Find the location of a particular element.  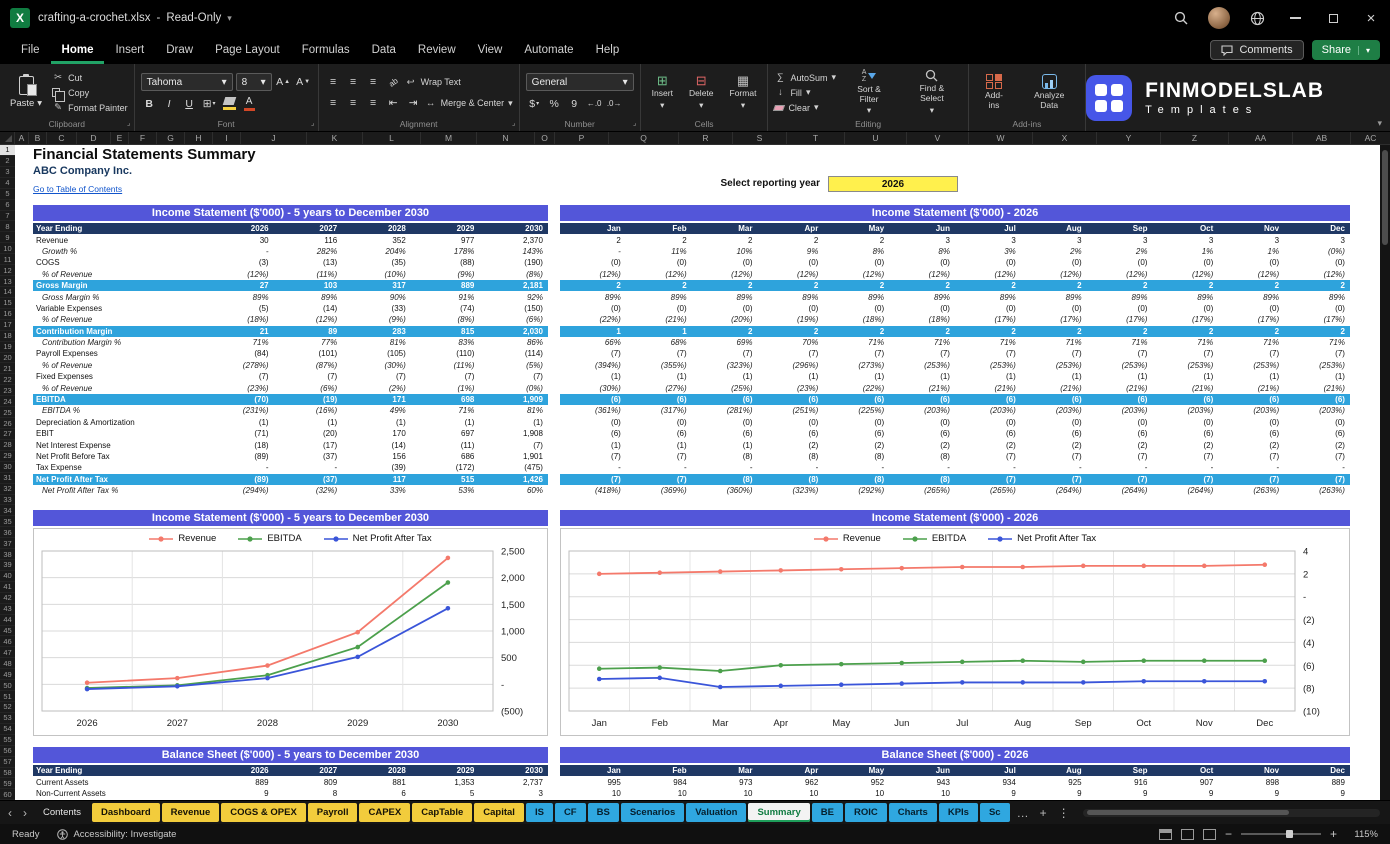

row-header-54: 54 is located at coordinates (7, 729).